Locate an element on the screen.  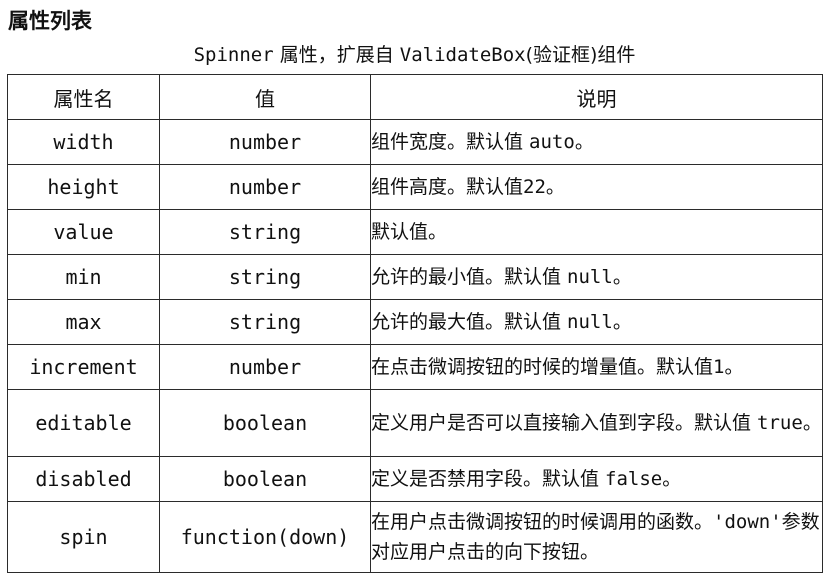
table-row: height number 组件高度。默认值22。 is located at coordinates (415, 187).